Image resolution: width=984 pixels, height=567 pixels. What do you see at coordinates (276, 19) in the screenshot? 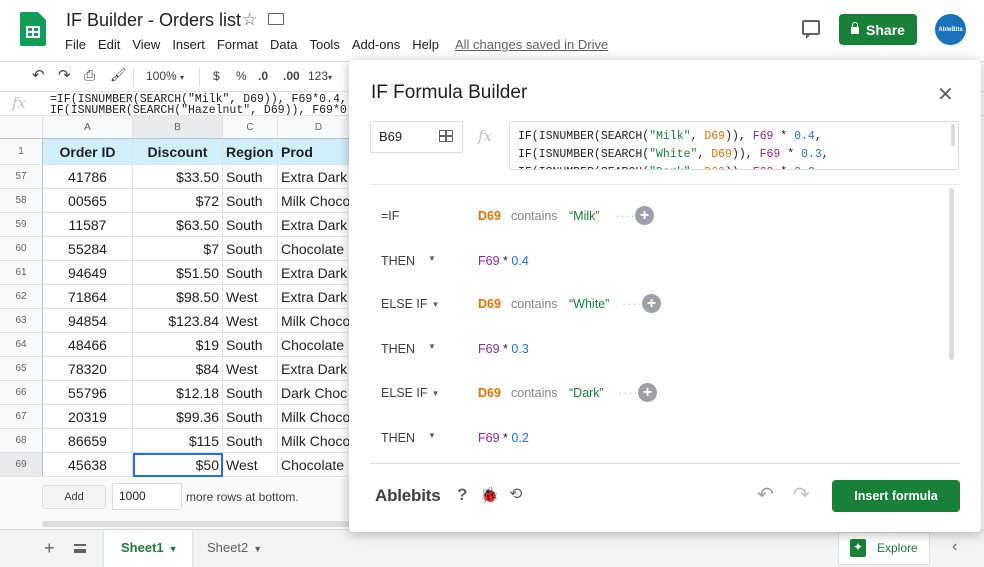
I see `folder-icon` at bounding box center [276, 19].